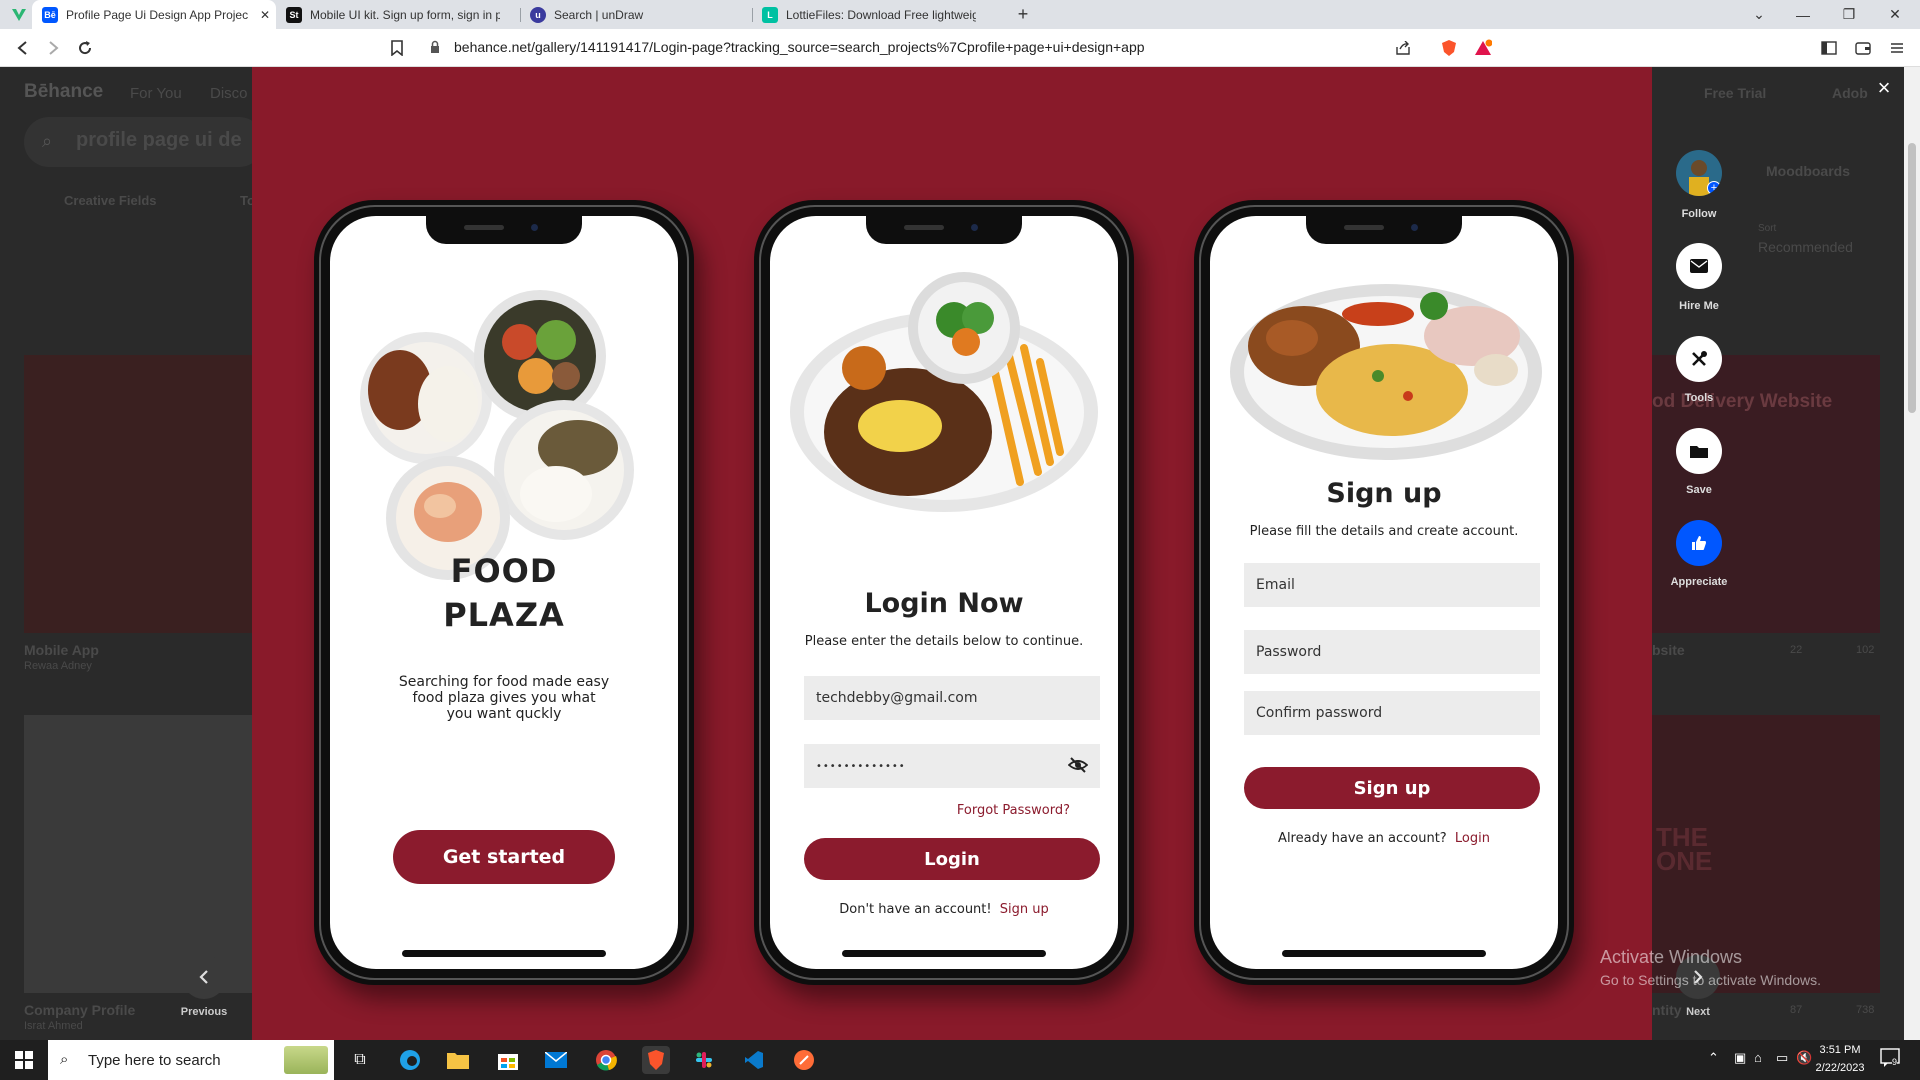 The image size is (1920, 1080). Describe the element at coordinates (1699, 490) in the screenshot. I see `save-label: Save` at that location.